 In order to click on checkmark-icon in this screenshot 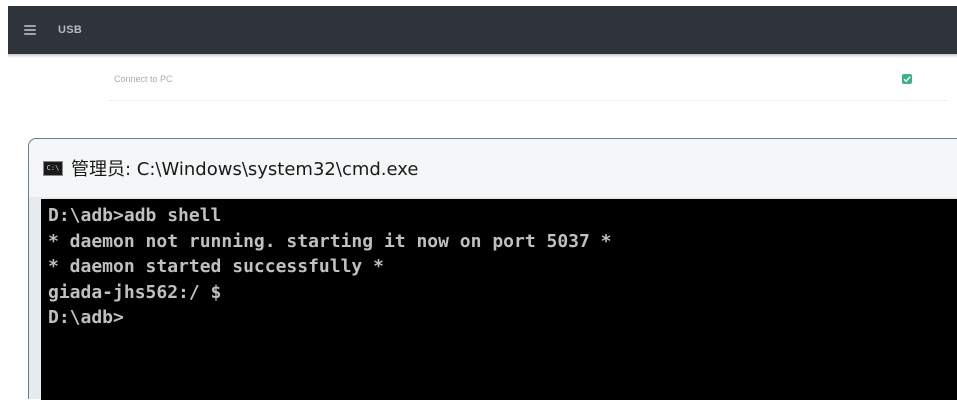, I will do `click(907, 79)`.